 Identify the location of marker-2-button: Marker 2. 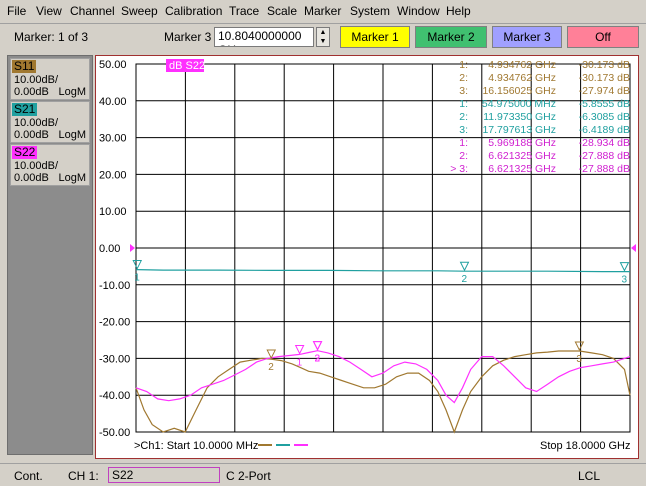
(451, 37).